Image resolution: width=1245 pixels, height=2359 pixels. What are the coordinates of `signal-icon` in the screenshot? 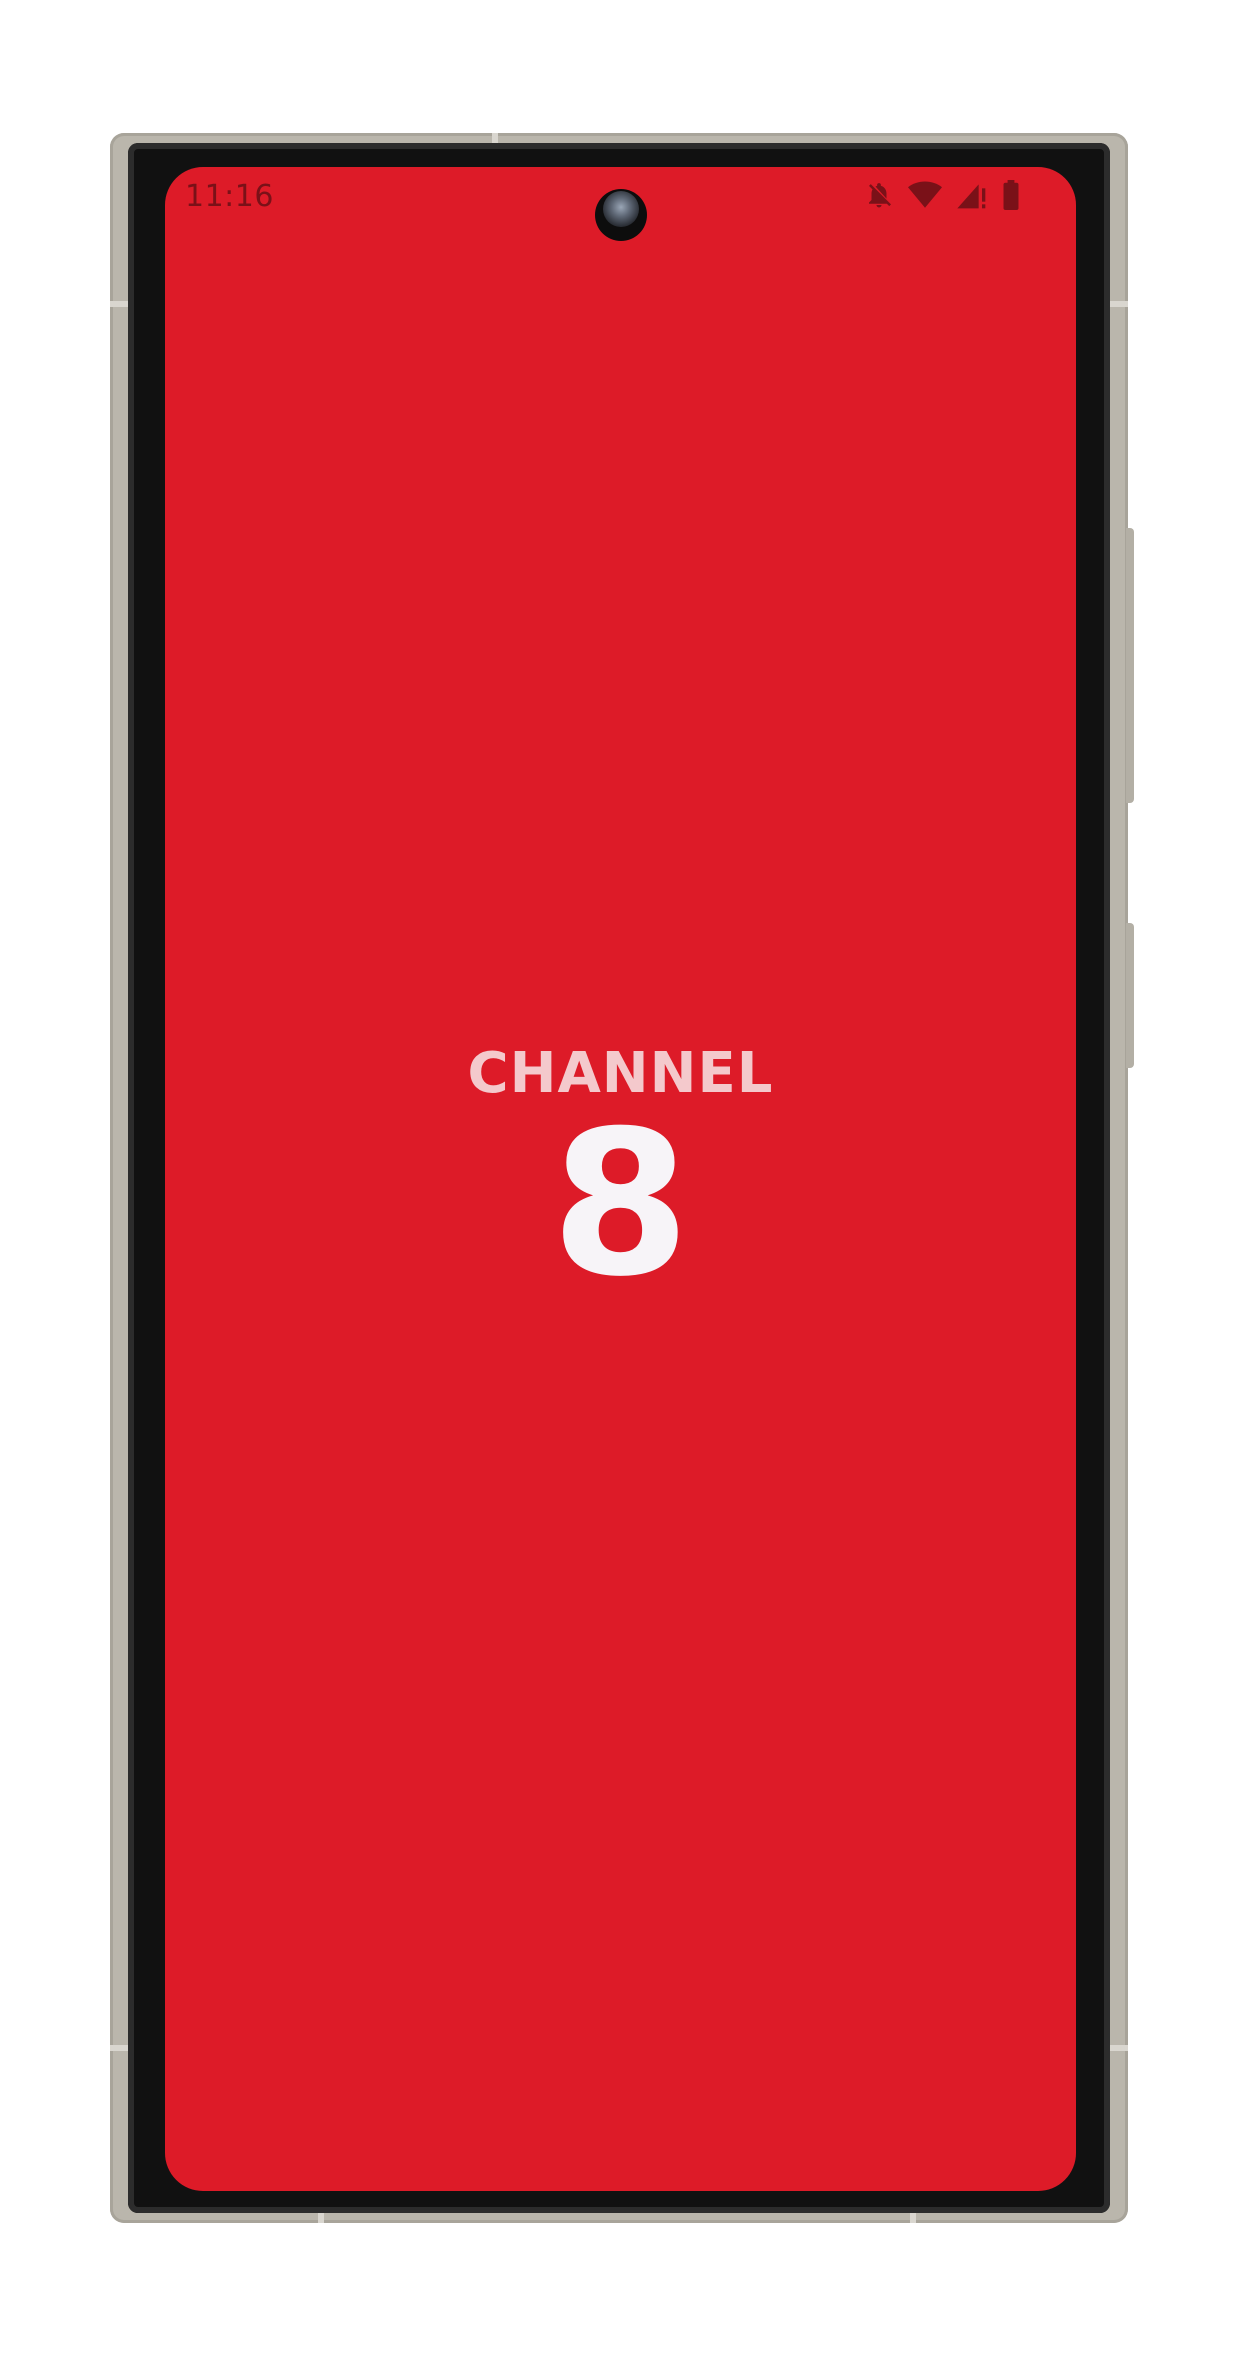 It's located at (972, 195).